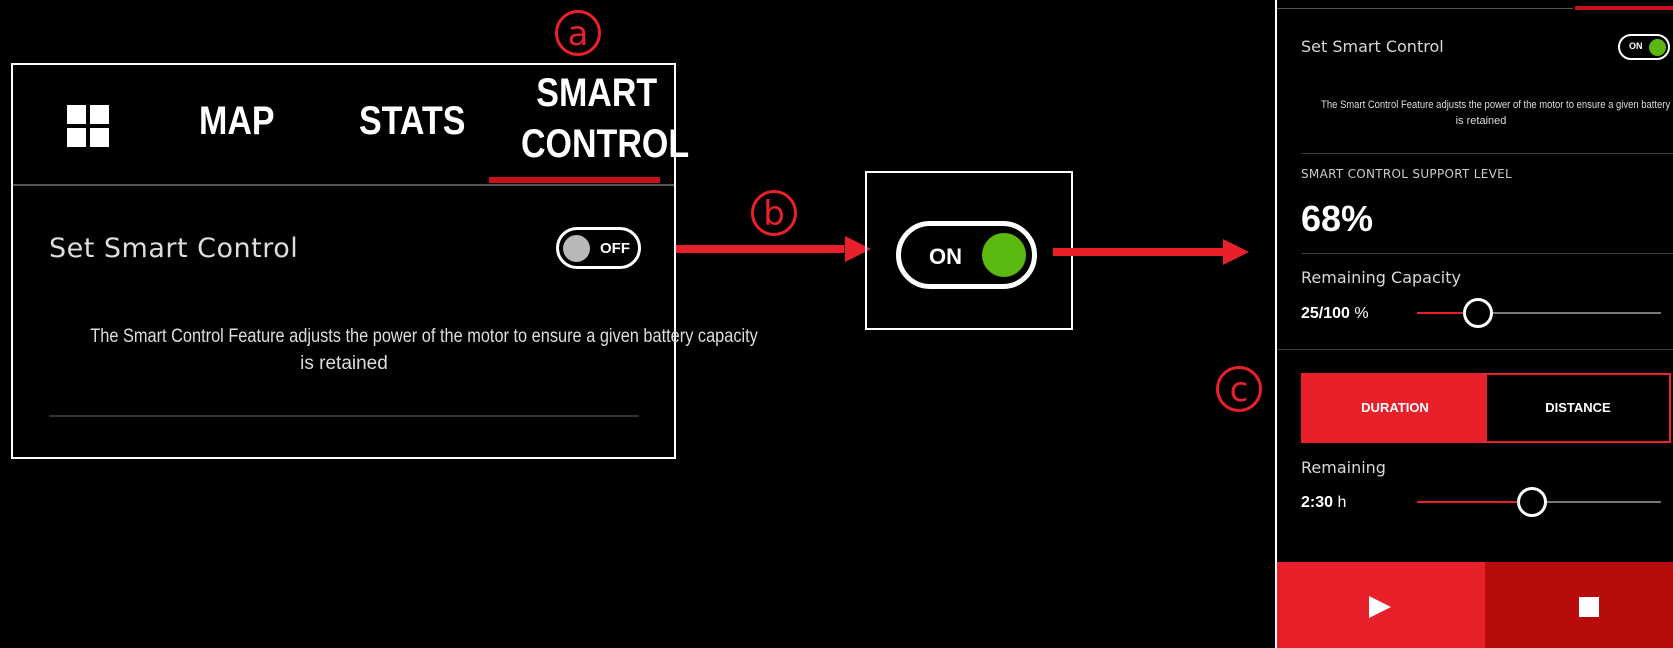 The width and height of the screenshot is (1673, 648). What do you see at coordinates (1342, 502) in the screenshot?
I see `remaining-unit: h` at bounding box center [1342, 502].